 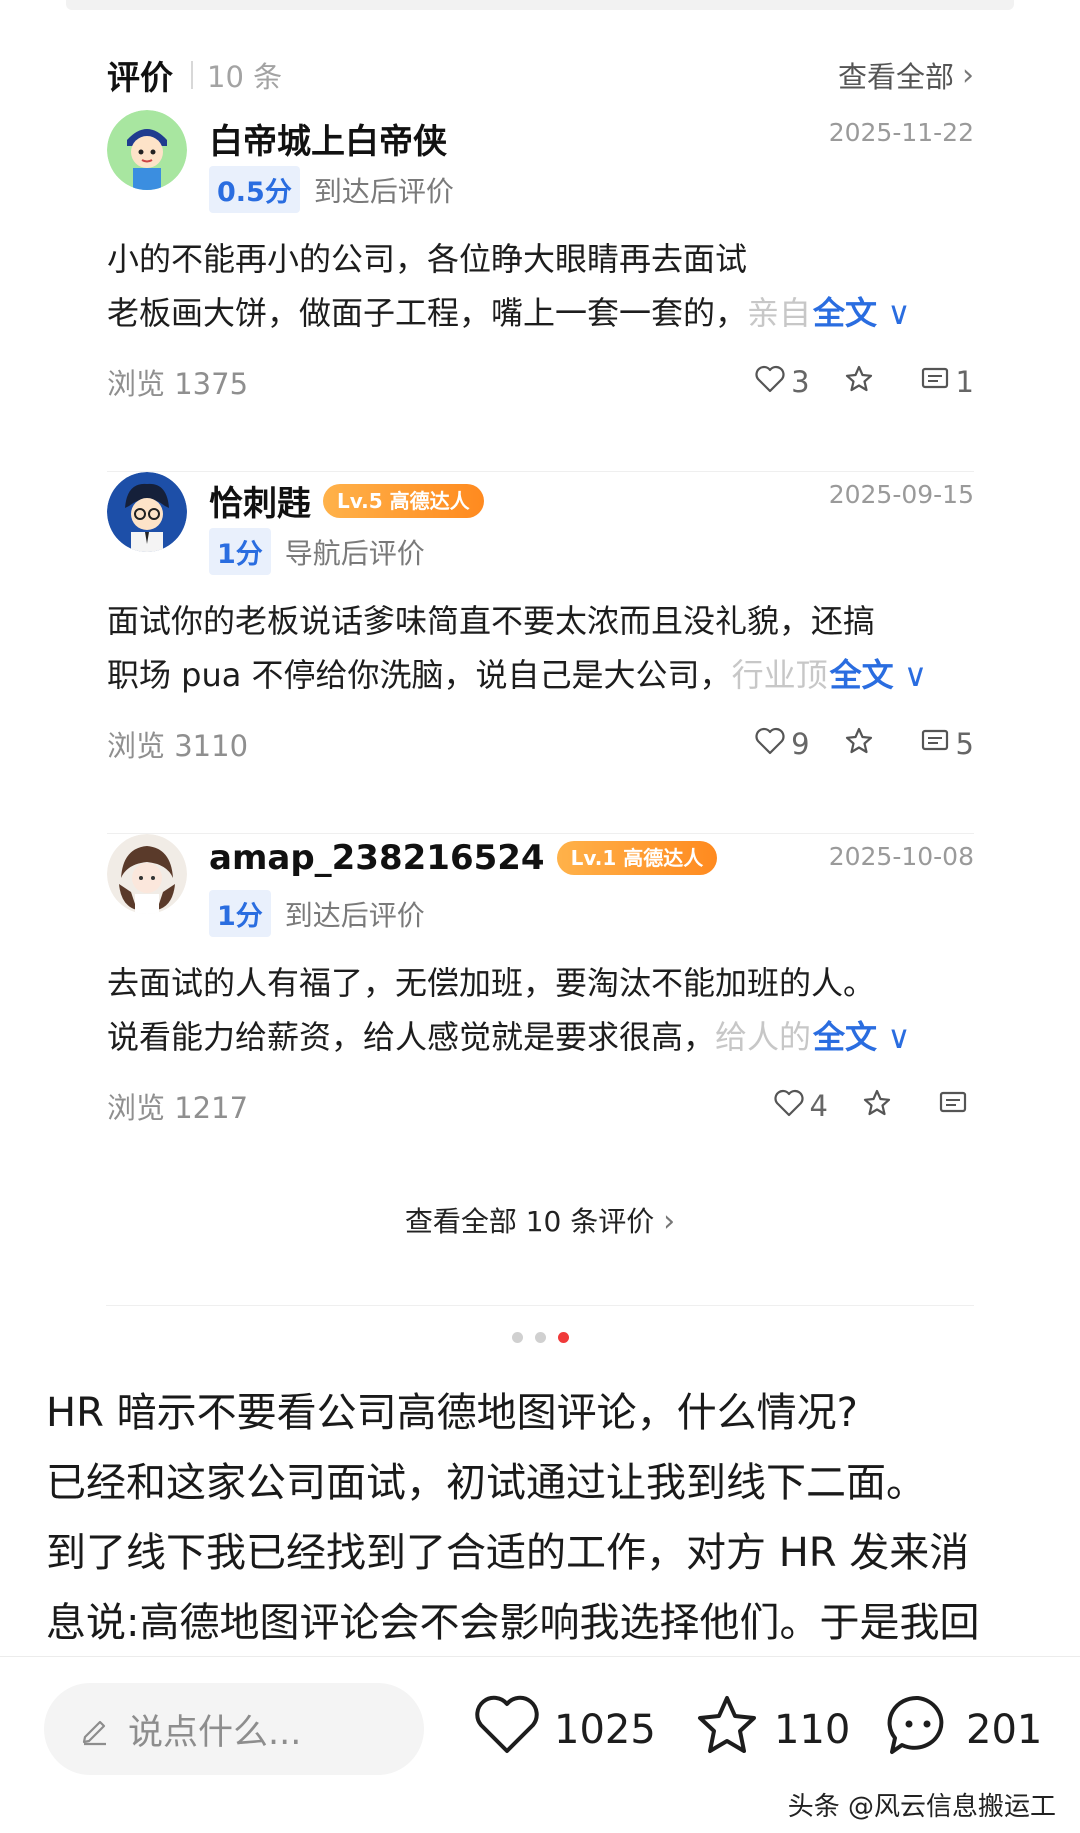 I want to click on previous-card-edge, so click(x=540, y=5).